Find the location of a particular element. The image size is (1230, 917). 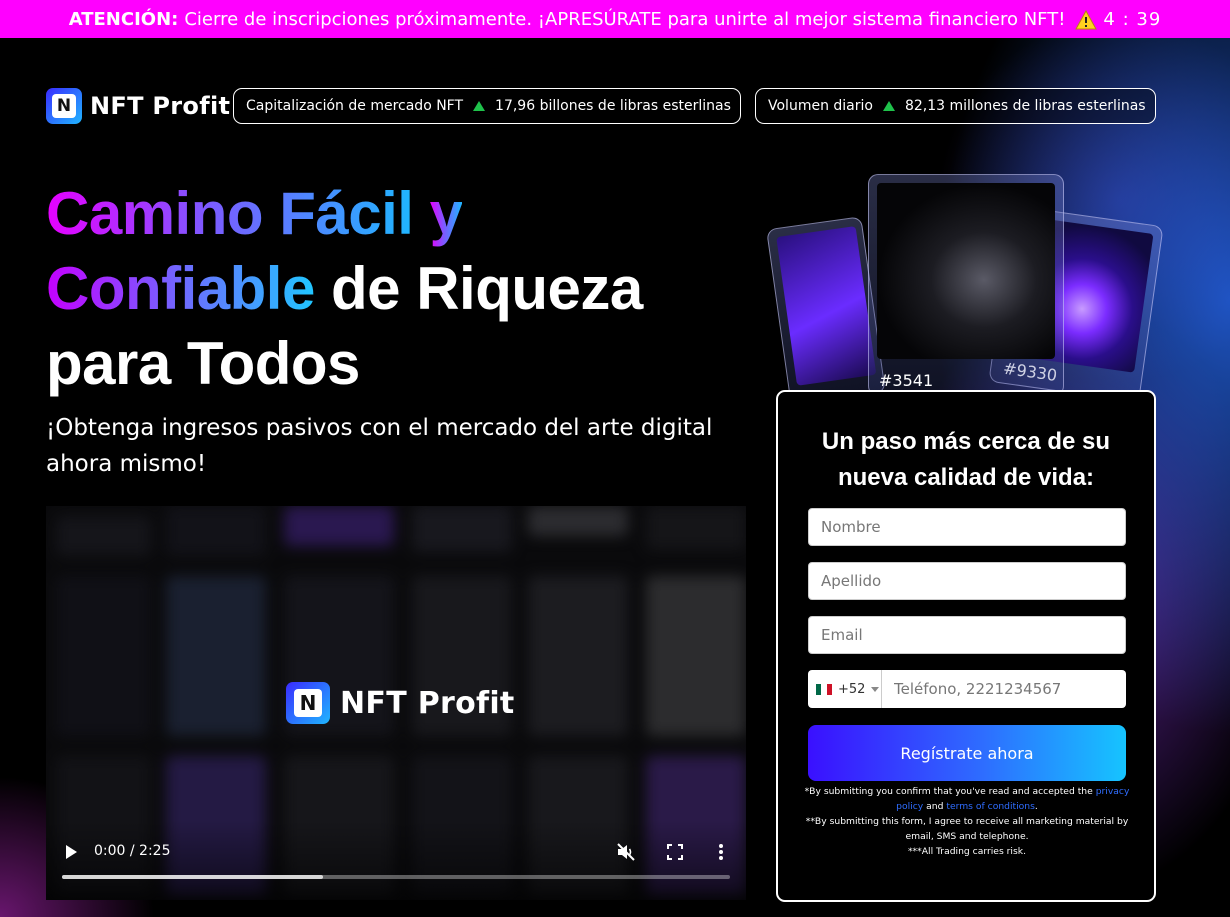

mute-button is located at coordinates (626, 852).